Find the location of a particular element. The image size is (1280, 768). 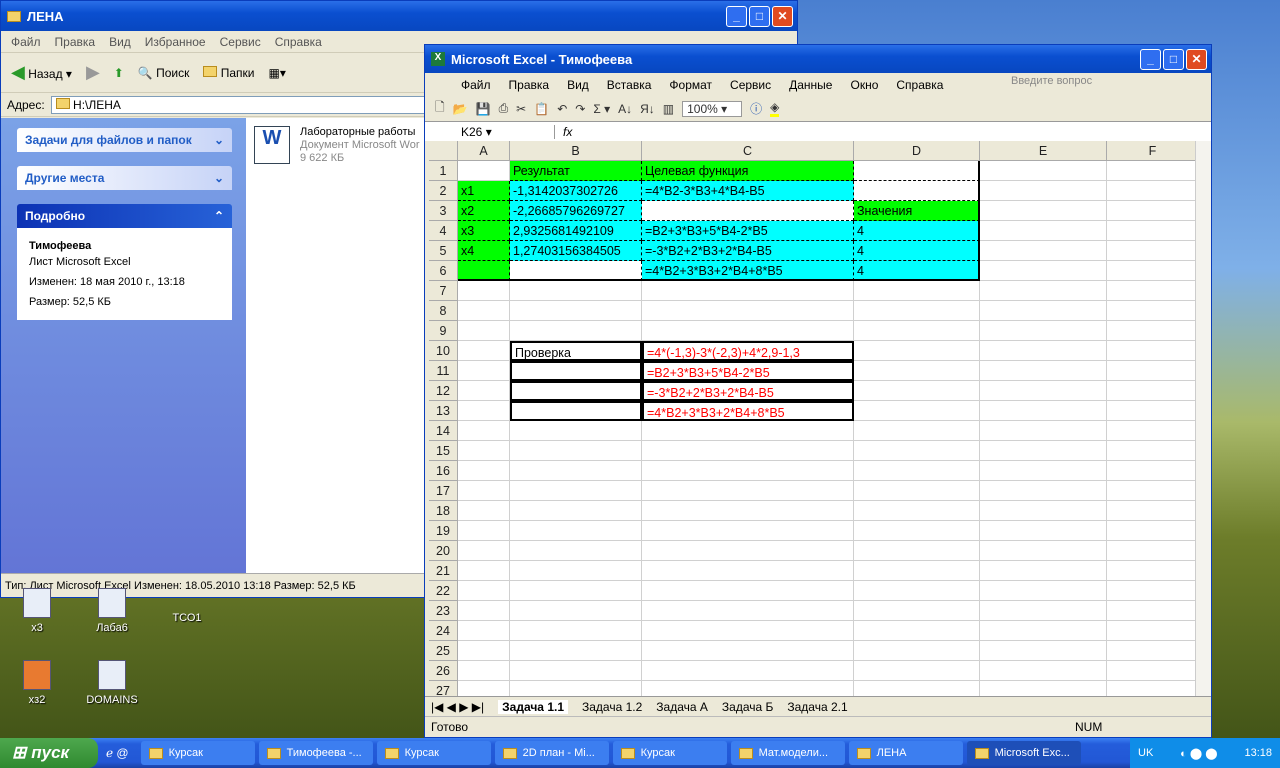

column-header: F is located at coordinates (1151, 151).